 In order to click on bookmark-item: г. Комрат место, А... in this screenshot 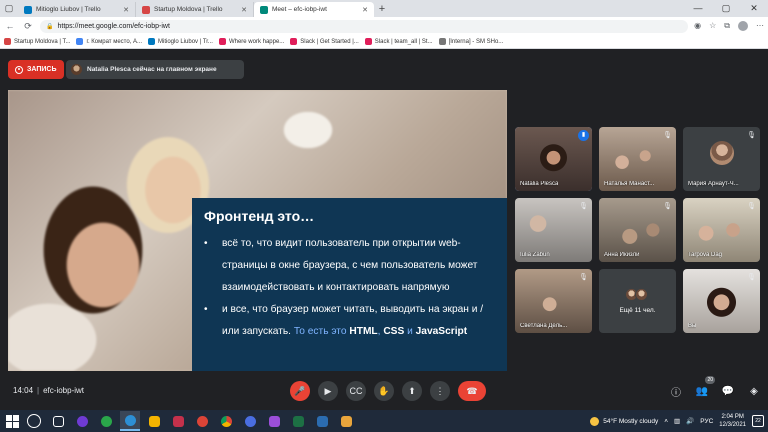, I will do `click(109, 41)`.